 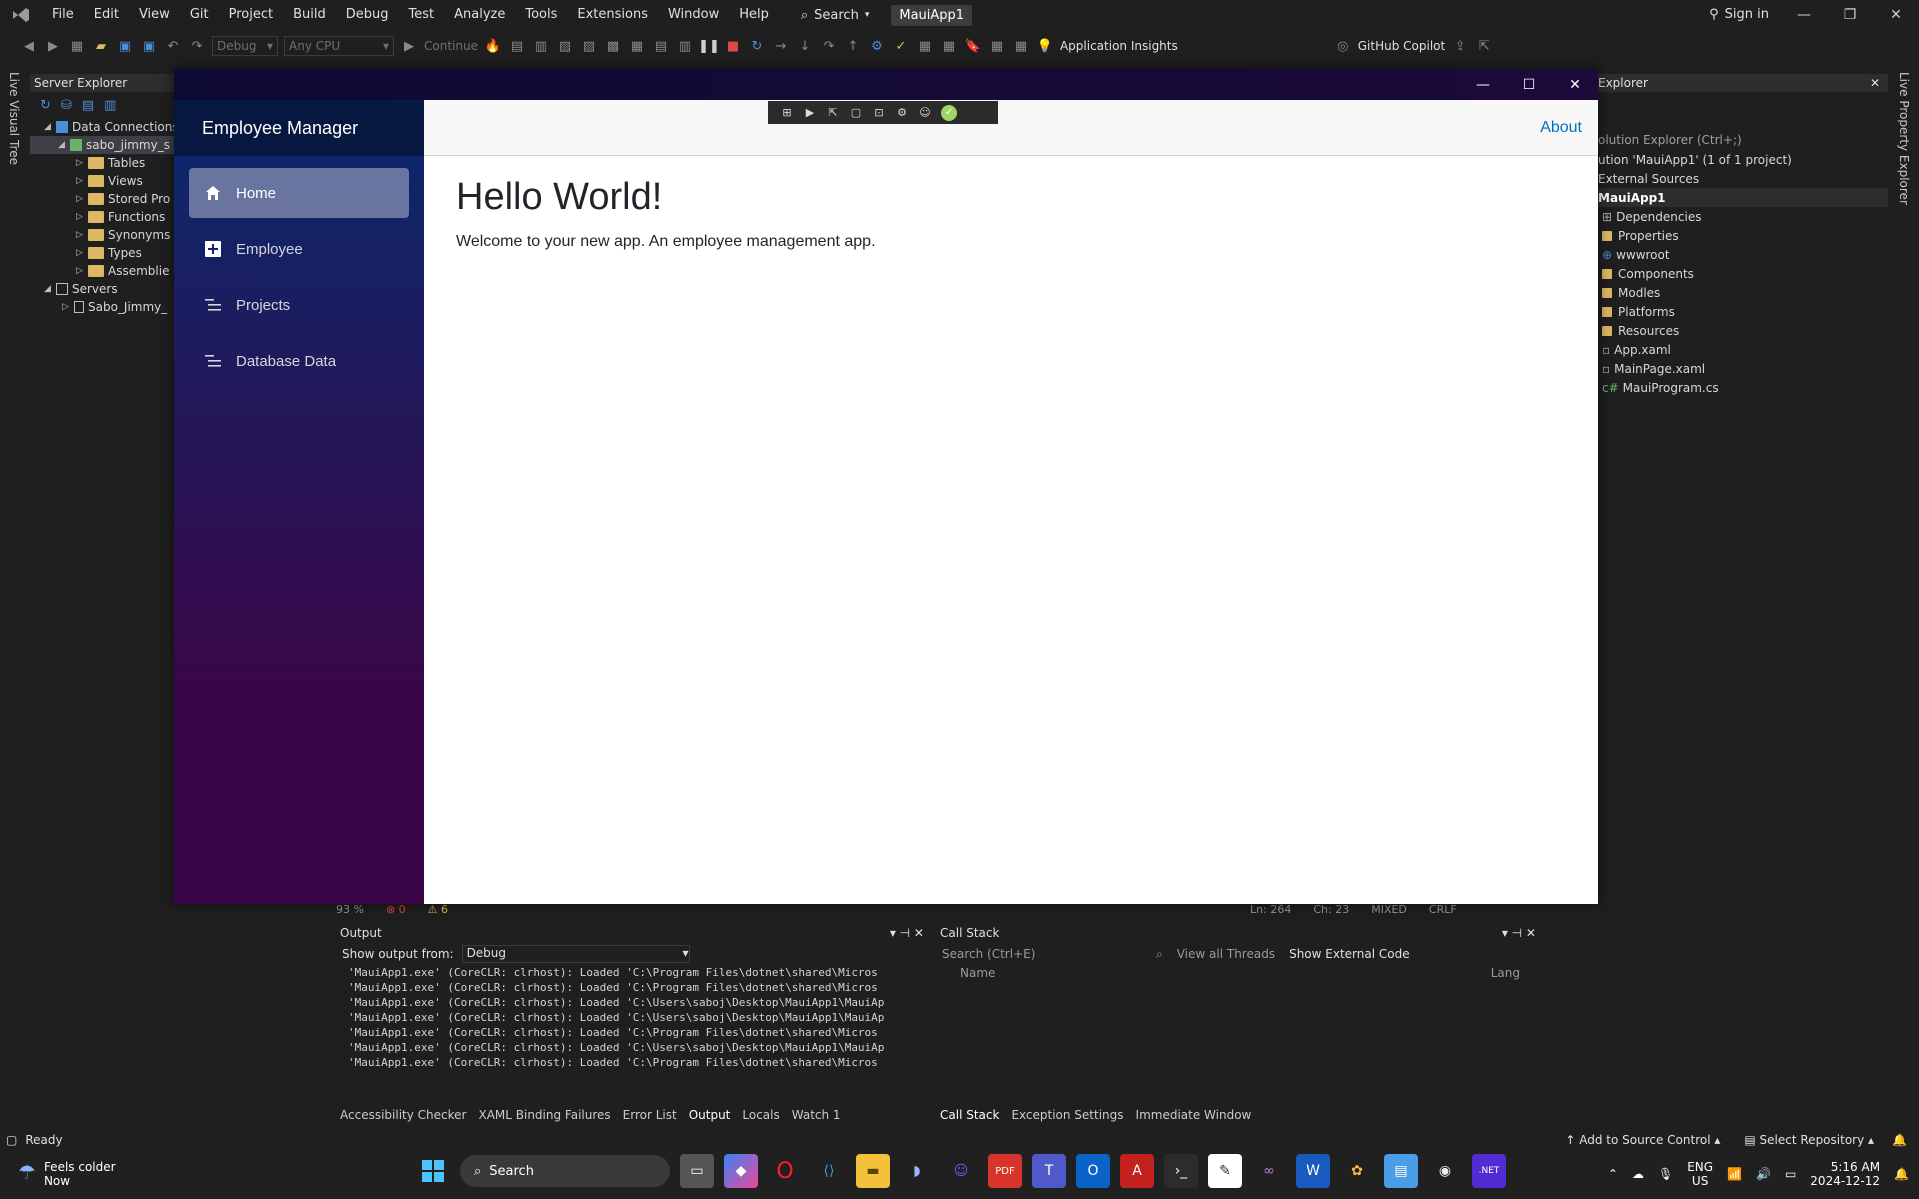 What do you see at coordinates (949, 112) in the screenshot?
I see `hot-reload-status-icon: ✓` at bounding box center [949, 112].